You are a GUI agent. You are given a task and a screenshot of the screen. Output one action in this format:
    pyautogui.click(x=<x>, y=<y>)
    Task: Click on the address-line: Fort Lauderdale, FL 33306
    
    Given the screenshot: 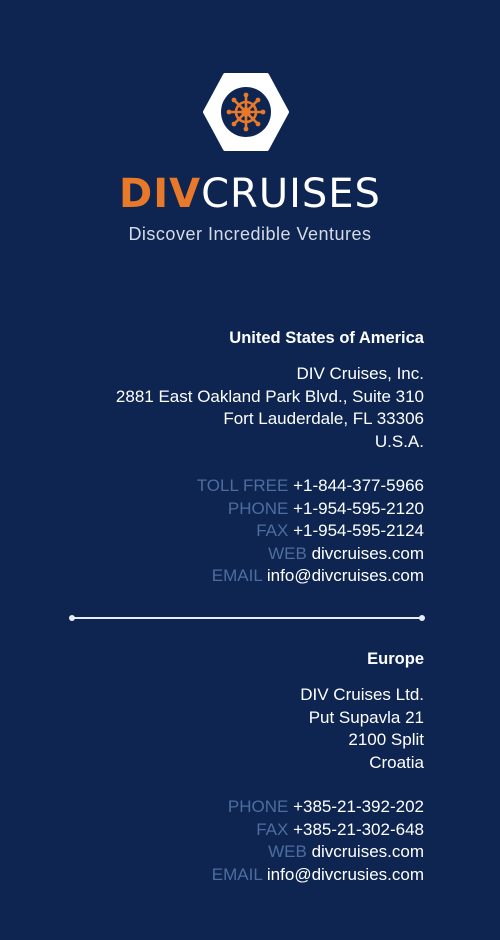 What is the action you would take?
    pyautogui.click(x=323, y=418)
    